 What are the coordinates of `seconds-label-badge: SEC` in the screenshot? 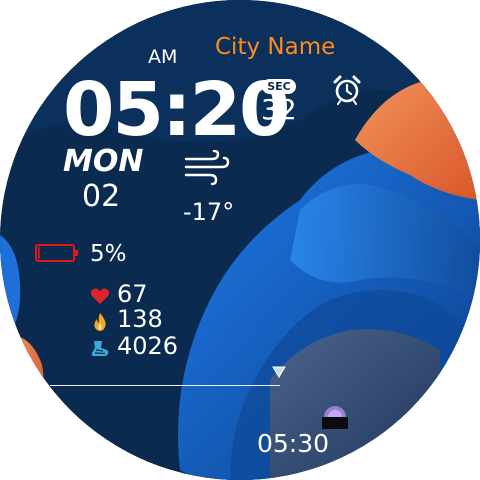 It's located at (279, 86).